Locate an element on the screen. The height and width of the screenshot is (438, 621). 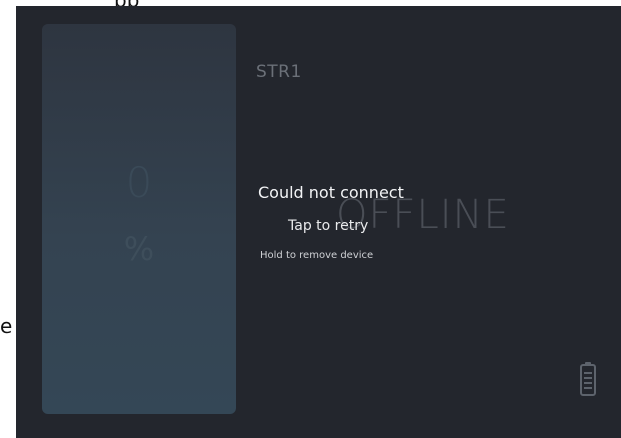
remove-device-hint: Hold to remove device is located at coordinates (316, 255).